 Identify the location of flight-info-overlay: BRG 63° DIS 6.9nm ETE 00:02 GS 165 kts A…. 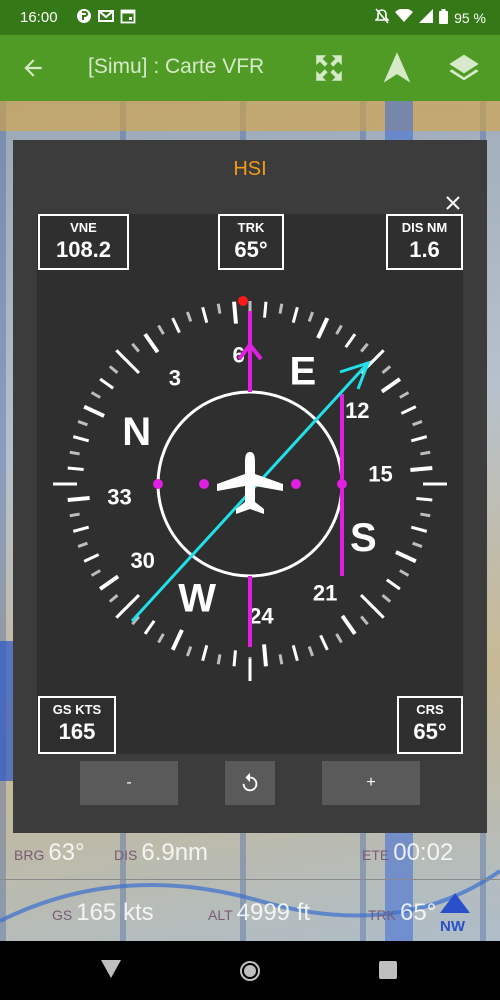
(250, 887).